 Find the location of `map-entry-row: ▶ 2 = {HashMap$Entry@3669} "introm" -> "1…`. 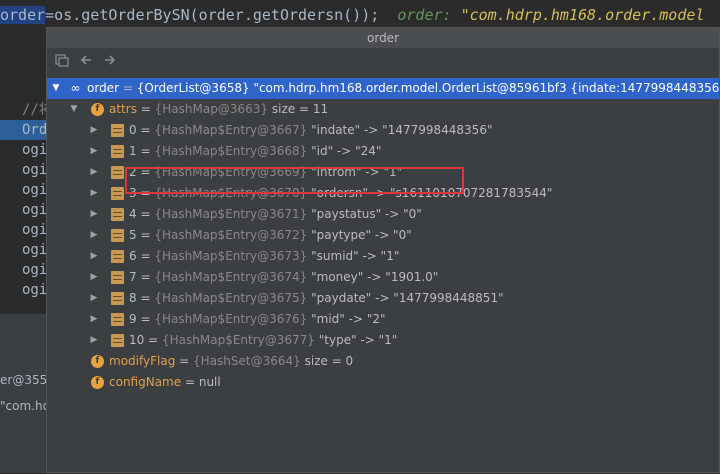

map-entry-row: ▶ 2 = {HashMap$Entry@3669} "introm" -> "1… is located at coordinates (383, 172).